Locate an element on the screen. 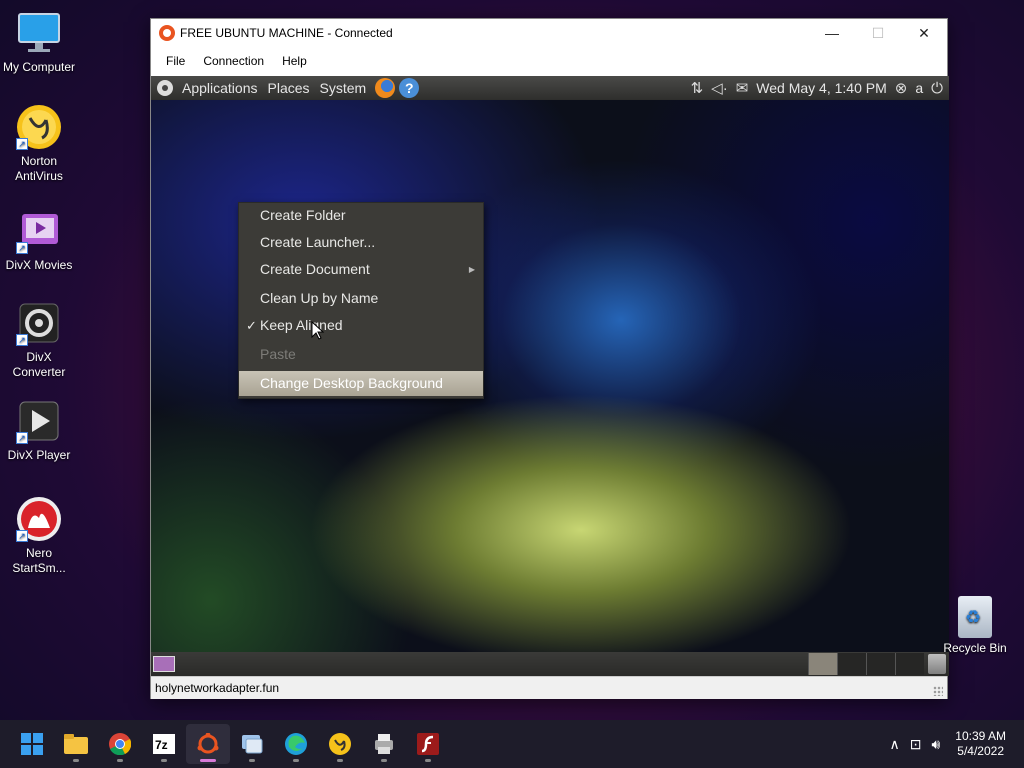 This screenshot has height=768, width=1024. firefox-icon is located at coordinates (385, 88).